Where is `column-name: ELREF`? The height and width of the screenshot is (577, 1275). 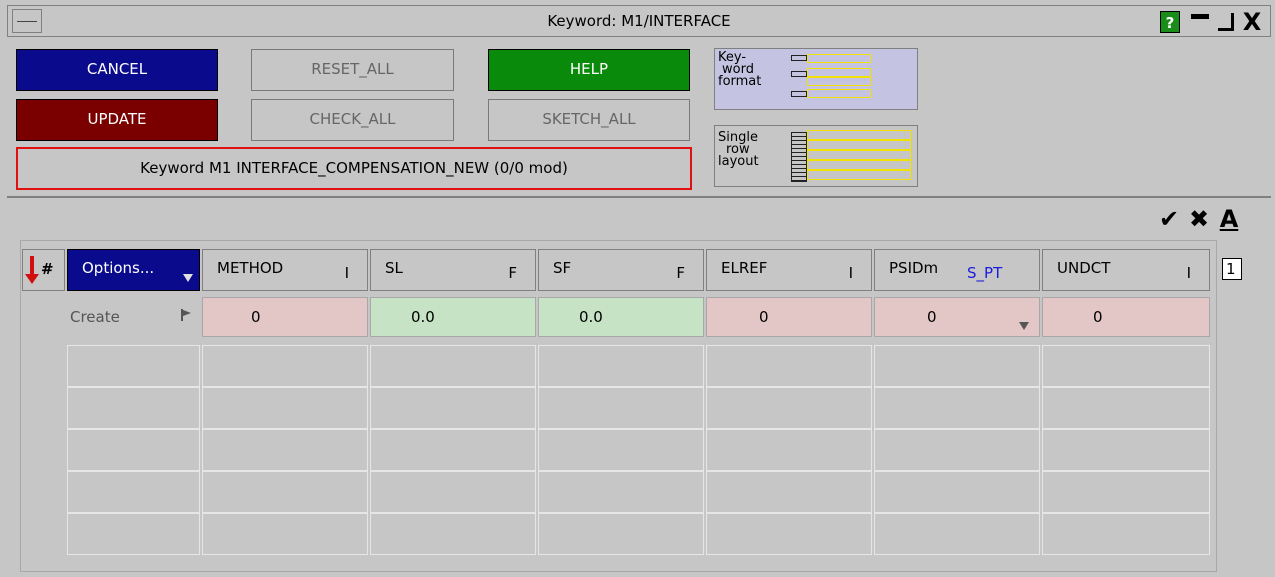
column-name: ELREF is located at coordinates (744, 268).